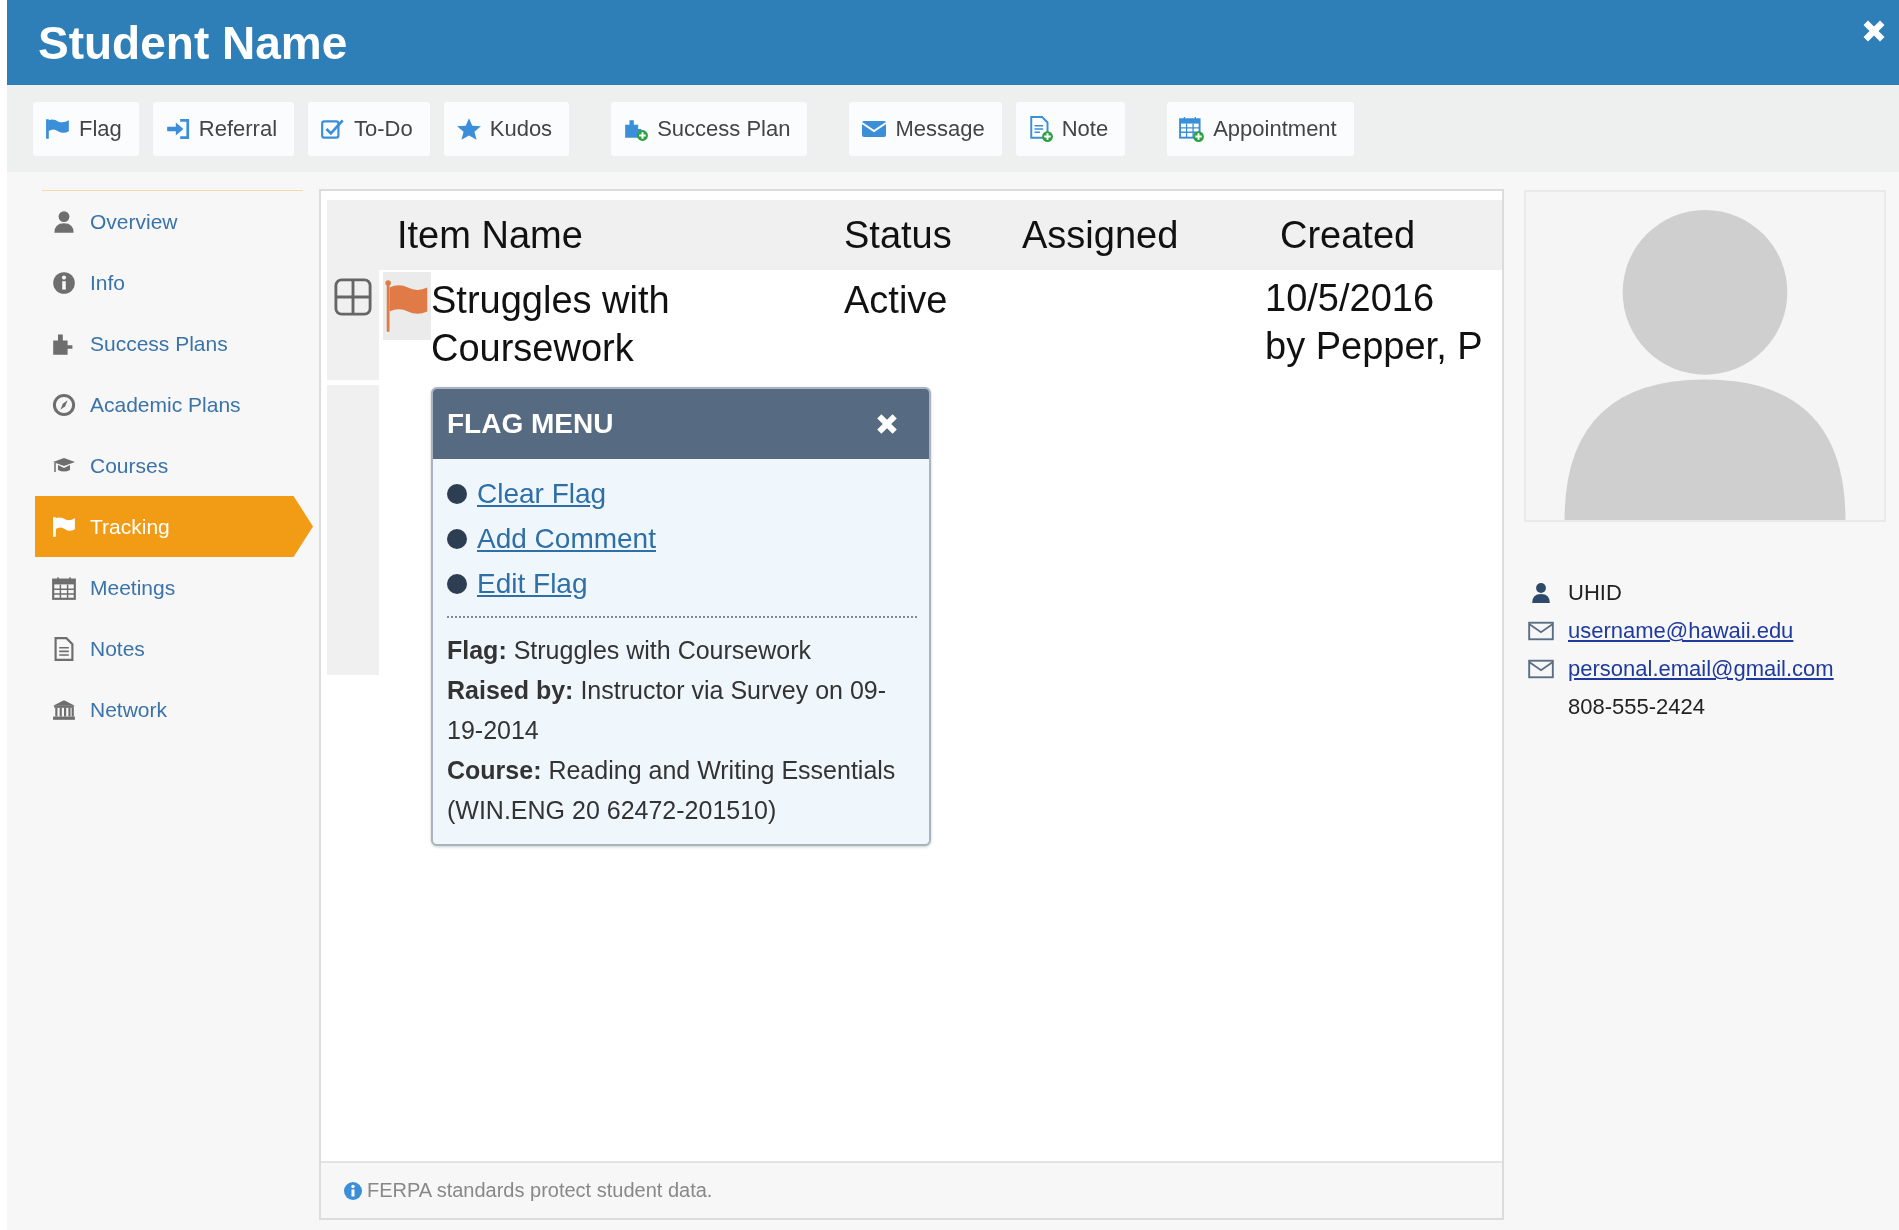  I want to click on calendar-plus-icon, so click(1192, 128).